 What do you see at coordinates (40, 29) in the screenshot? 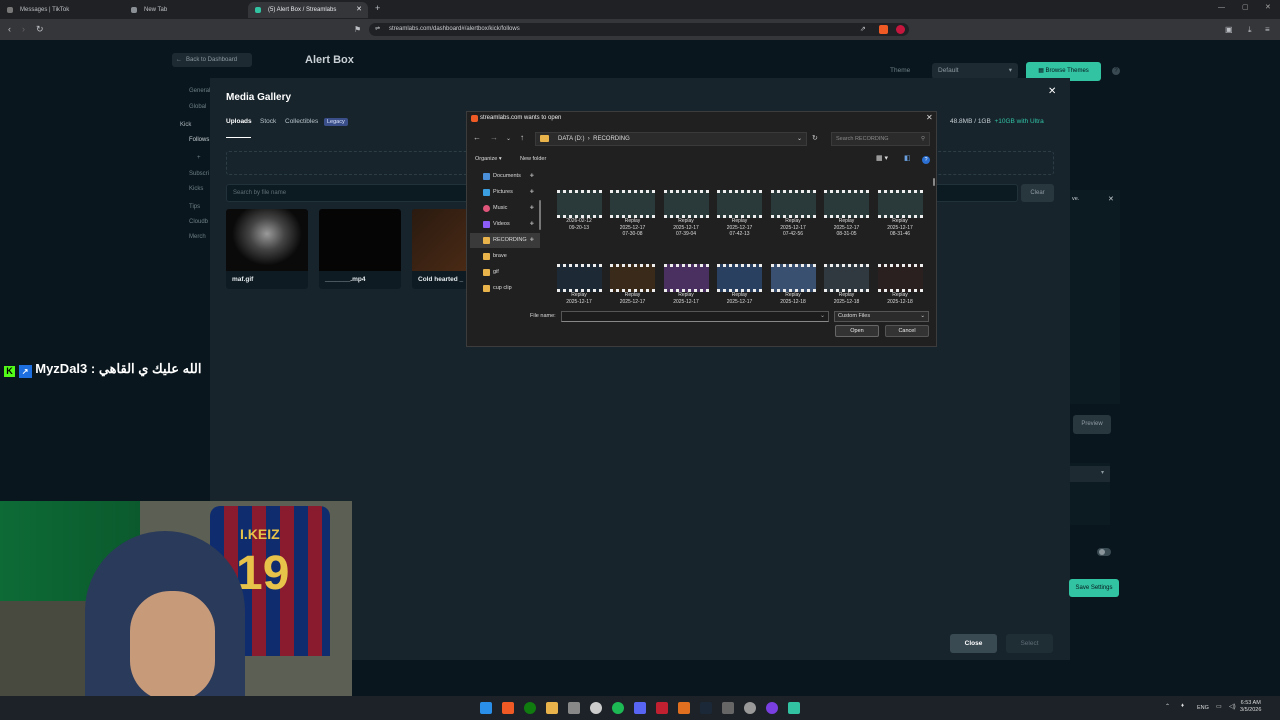
I see `reload-icon: ↻` at bounding box center [40, 29].